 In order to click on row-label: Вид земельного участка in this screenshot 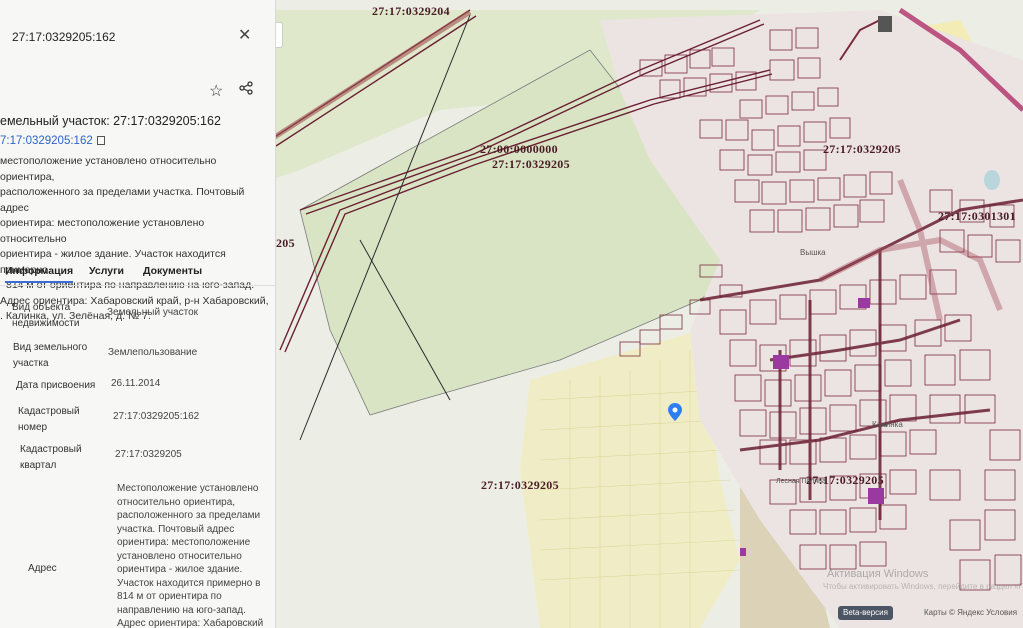, I will do `click(50, 355)`.